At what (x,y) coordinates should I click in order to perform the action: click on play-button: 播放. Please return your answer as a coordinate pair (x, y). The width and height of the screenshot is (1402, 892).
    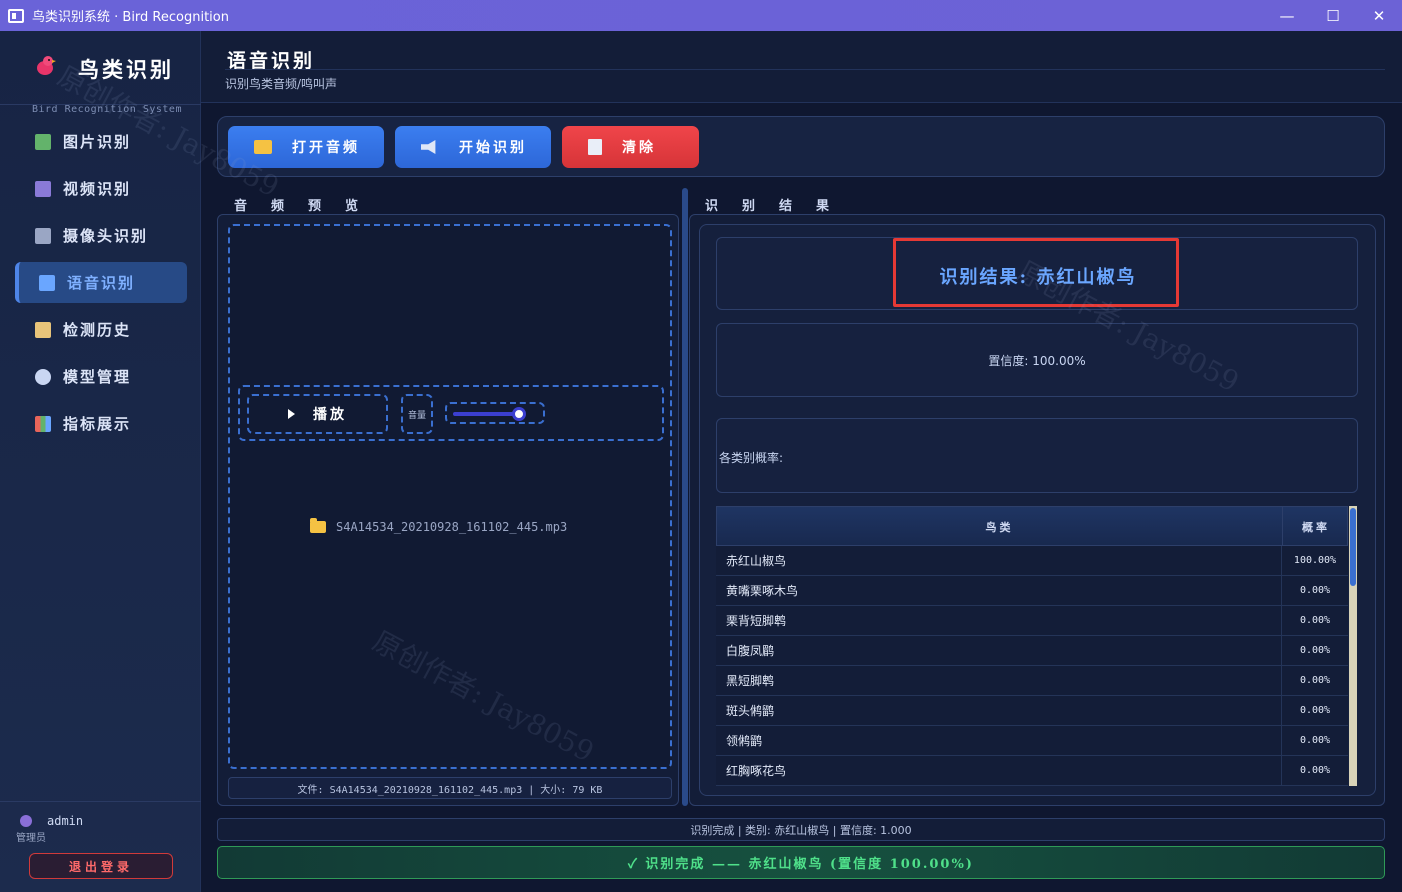
    Looking at the image, I should click on (317, 414).